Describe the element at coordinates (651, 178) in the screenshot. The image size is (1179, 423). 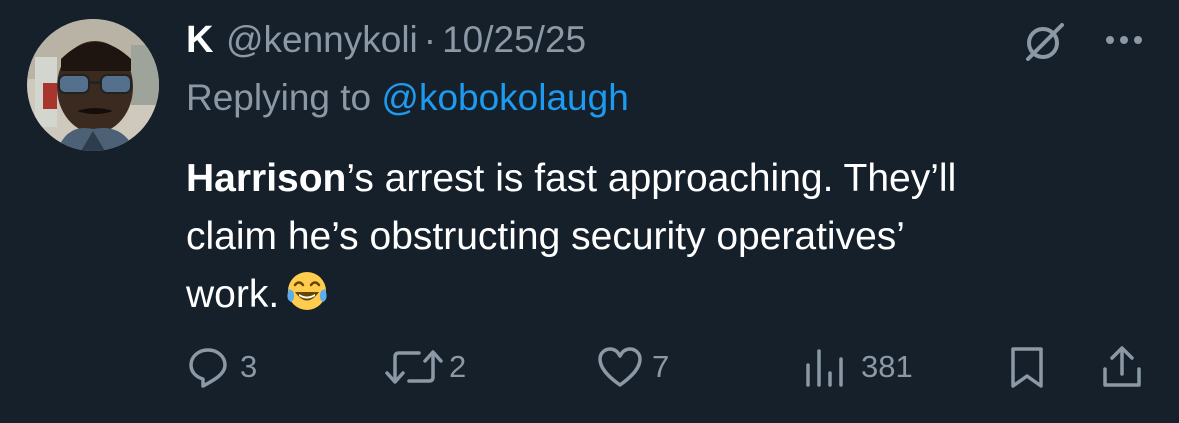
I see `tweet-line-1-rest: ’s arrest is fast approaching. They’ll` at that location.